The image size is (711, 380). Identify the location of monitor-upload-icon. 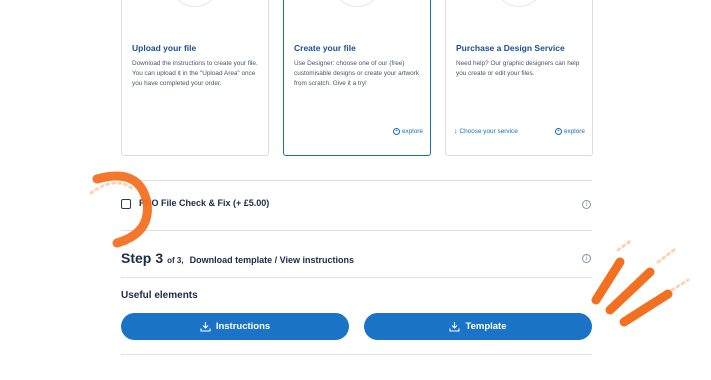
(195, 3).